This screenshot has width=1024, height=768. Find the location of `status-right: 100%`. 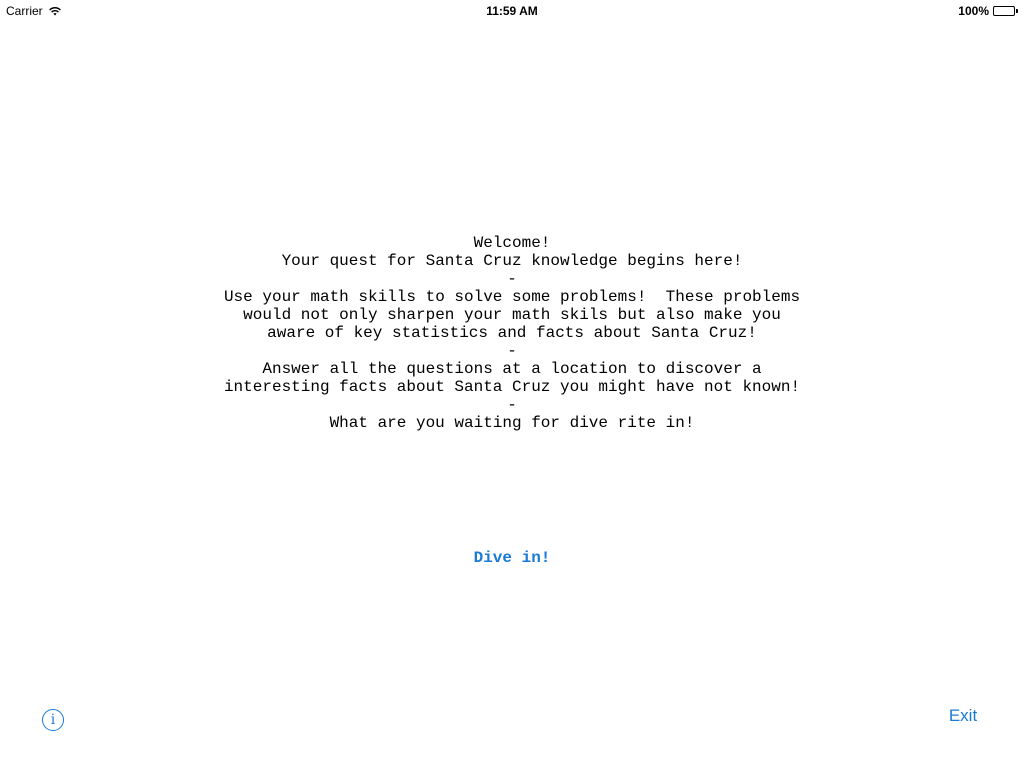

status-right: 100% is located at coordinates (988, 11).